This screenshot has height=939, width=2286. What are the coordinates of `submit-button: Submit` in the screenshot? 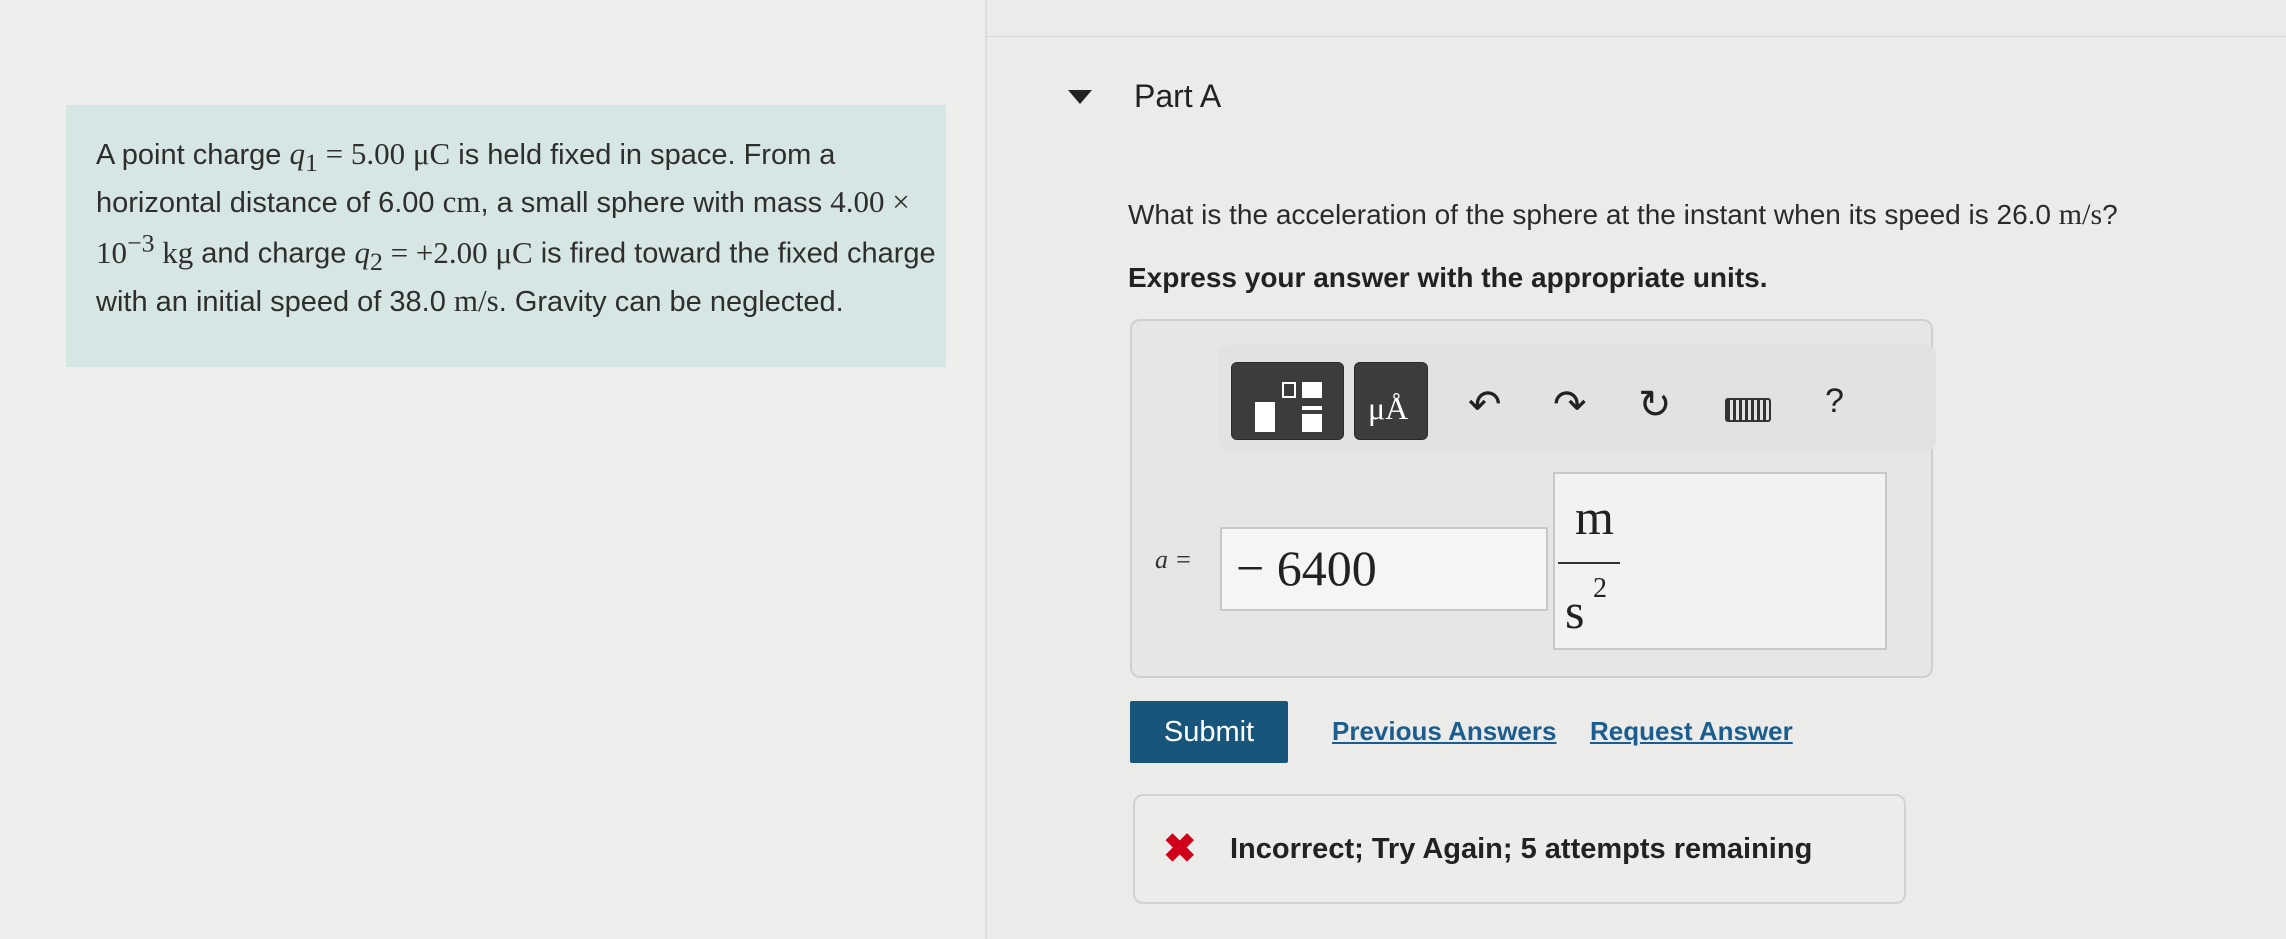 It's located at (1209, 732).